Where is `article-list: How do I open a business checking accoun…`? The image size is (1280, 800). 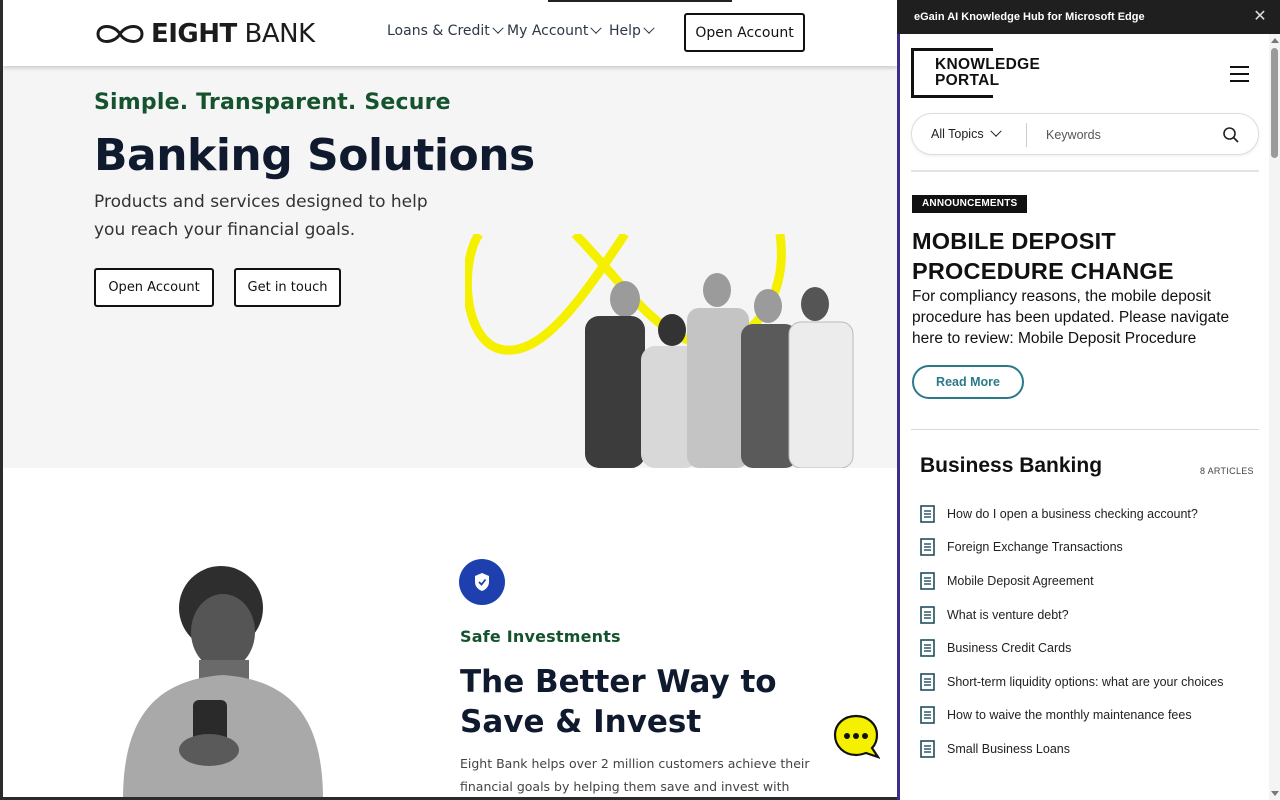 article-list: How do I open a business checking accoun… is located at coordinates (1085, 631).